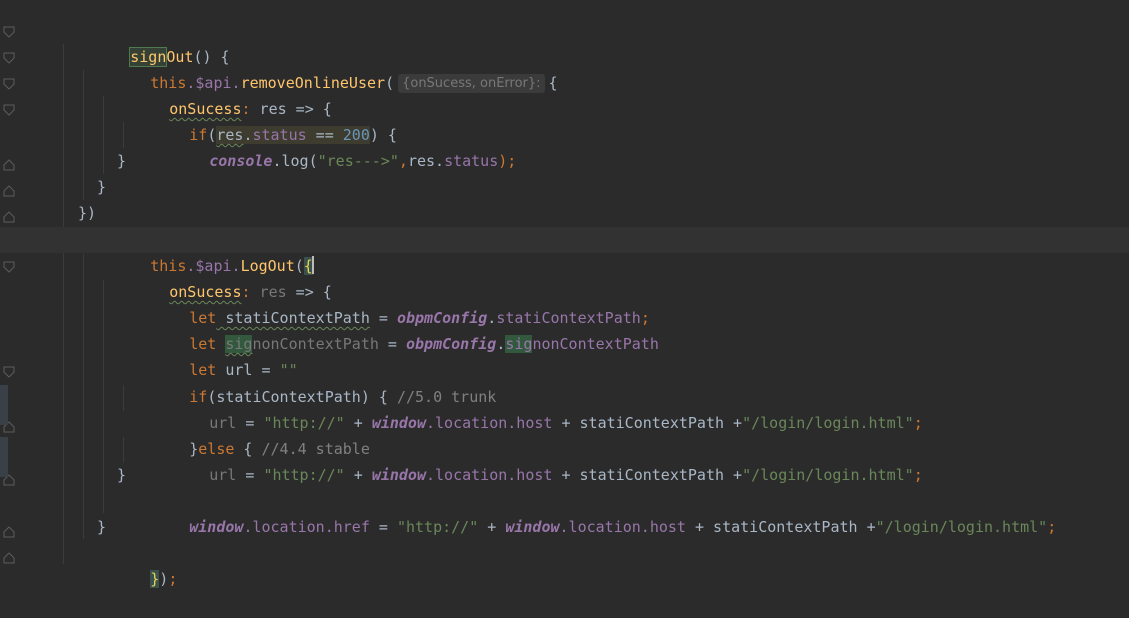 The width and height of the screenshot is (1129, 618). Describe the element at coordinates (564, 382) in the screenshot. I see `code-line: if(statiContextPath) { //5.0 trunk` at that location.